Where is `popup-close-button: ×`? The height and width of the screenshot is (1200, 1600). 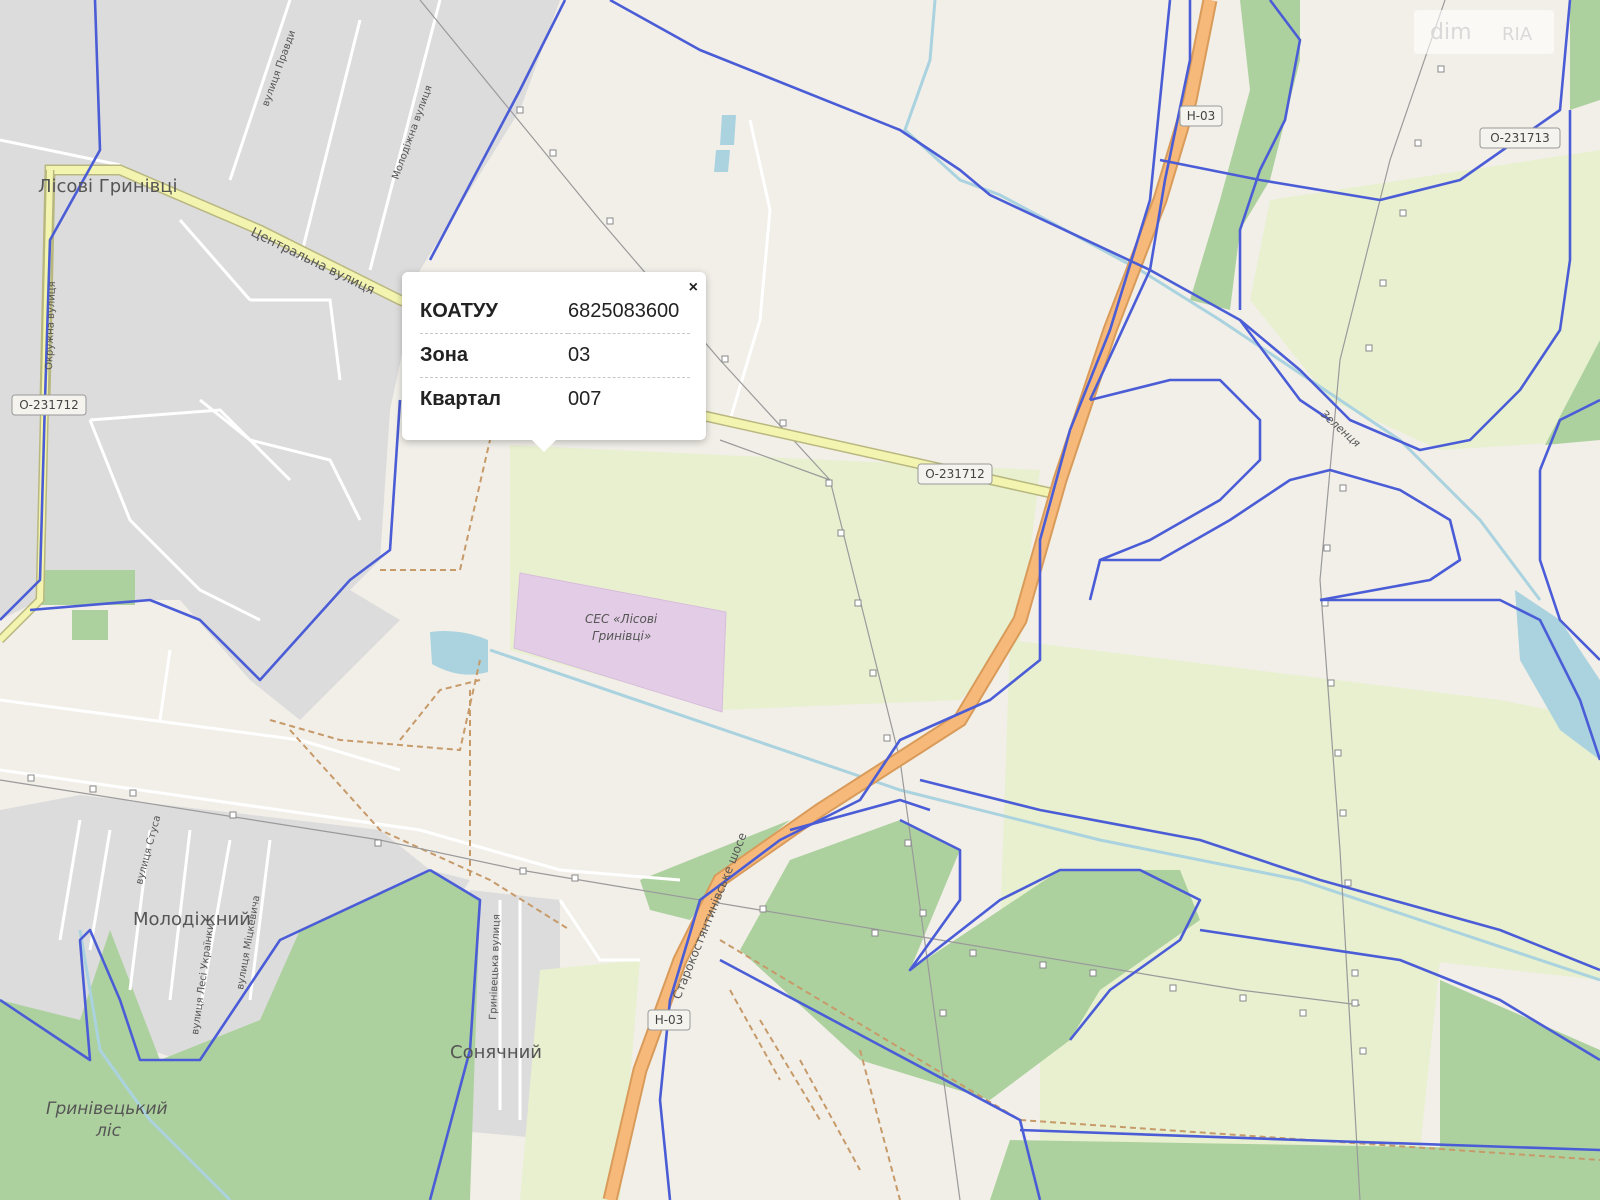
popup-close-button: × is located at coordinates (693, 288).